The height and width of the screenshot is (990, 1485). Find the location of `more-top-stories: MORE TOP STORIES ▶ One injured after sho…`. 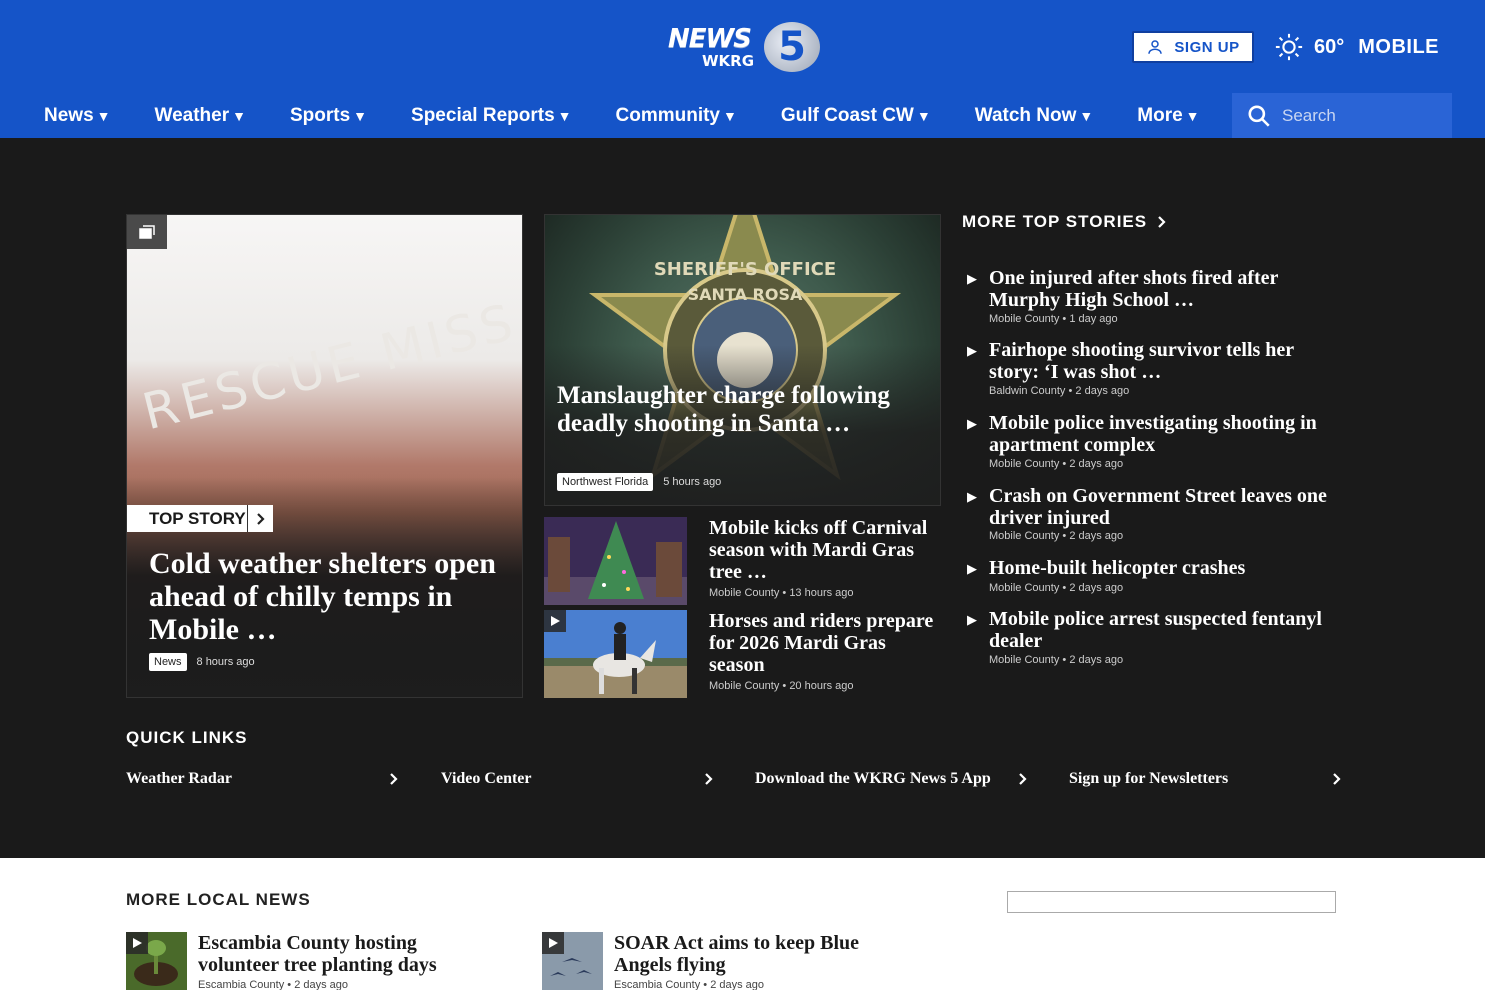

more-top-stories: MORE TOP STORIES ▶ One injured after sho… is located at coordinates (1154, 439).